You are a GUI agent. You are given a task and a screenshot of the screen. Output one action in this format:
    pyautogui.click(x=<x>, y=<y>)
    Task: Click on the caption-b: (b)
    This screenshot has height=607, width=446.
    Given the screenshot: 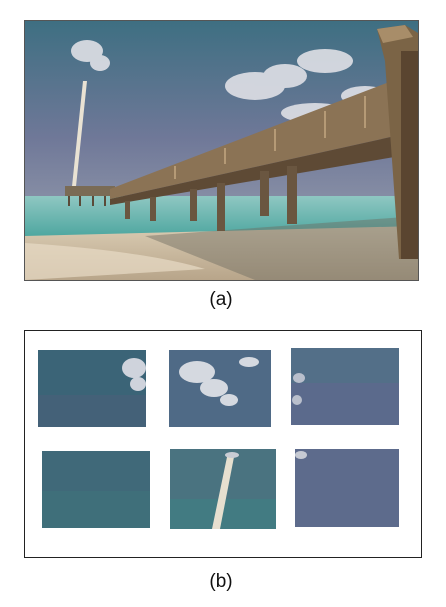 What is the action you would take?
    pyautogui.click(x=221, y=581)
    